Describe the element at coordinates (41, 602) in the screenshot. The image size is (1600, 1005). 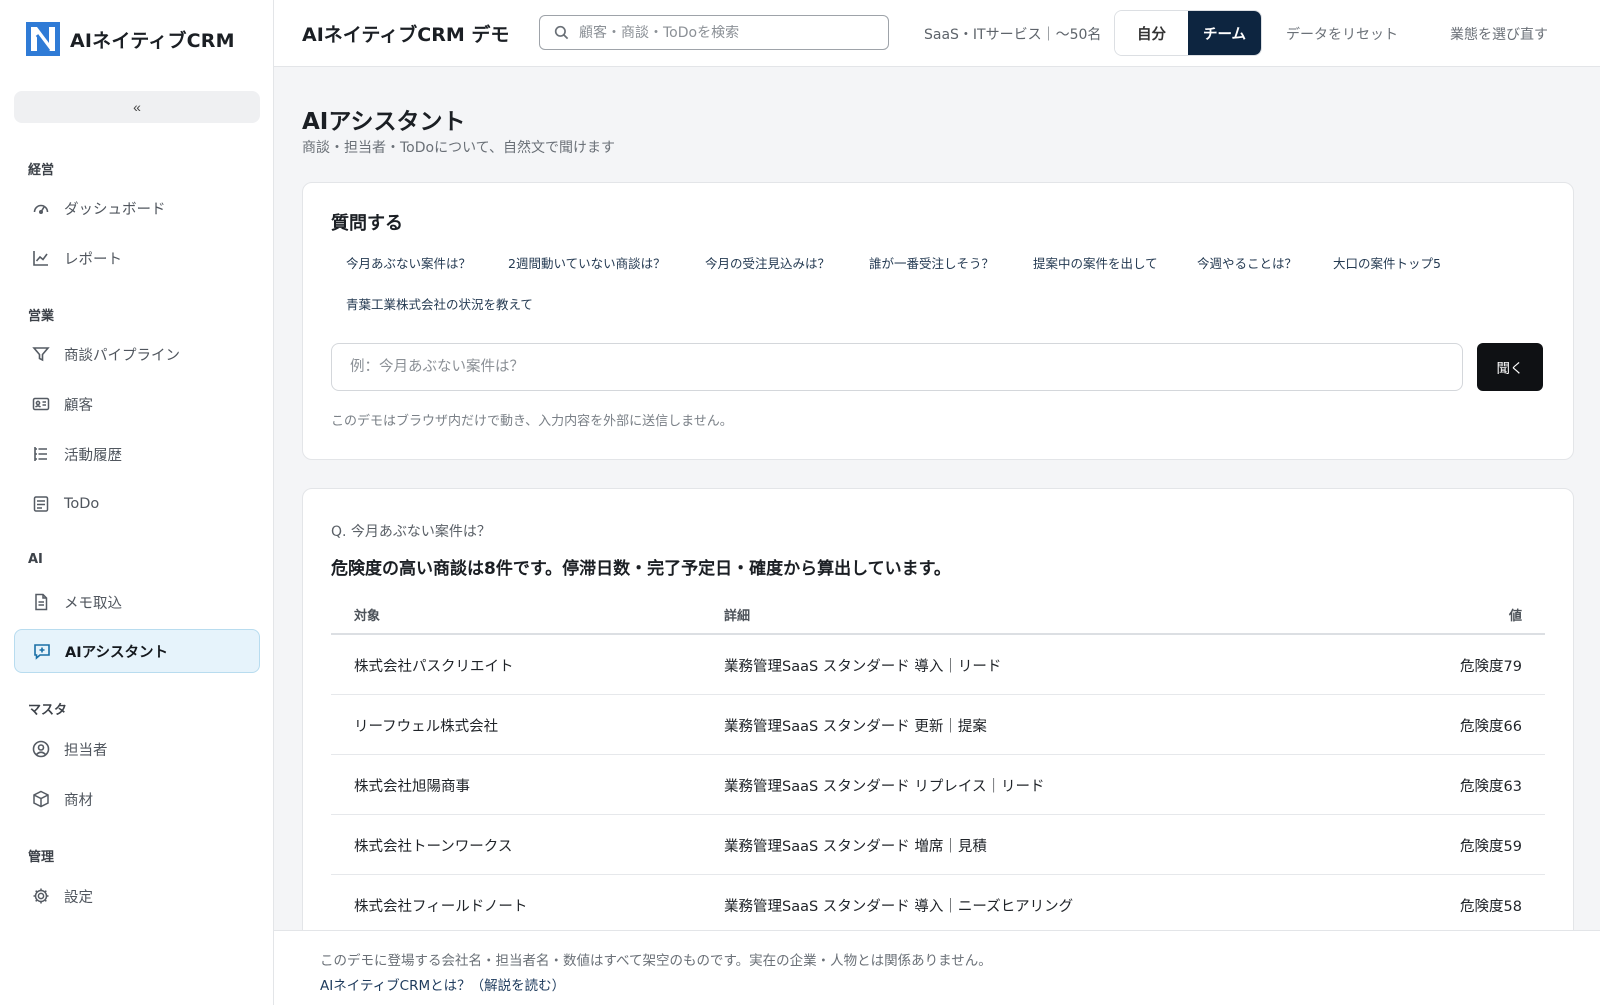
I see `document-icon` at that location.